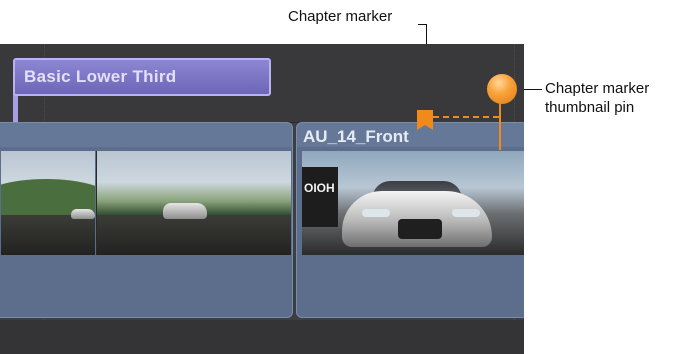 The height and width of the screenshot is (354, 678). What do you see at coordinates (500, 125) in the screenshot?
I see `thumbnail-pin-stem` at bounding box center [500, 125].